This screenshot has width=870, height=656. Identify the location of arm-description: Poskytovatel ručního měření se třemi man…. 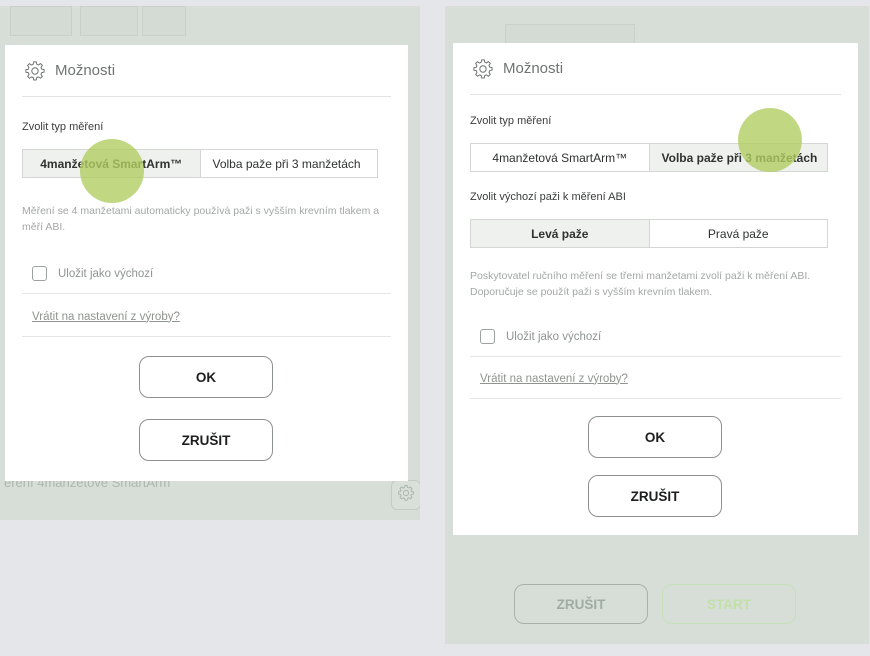
(640, 284).